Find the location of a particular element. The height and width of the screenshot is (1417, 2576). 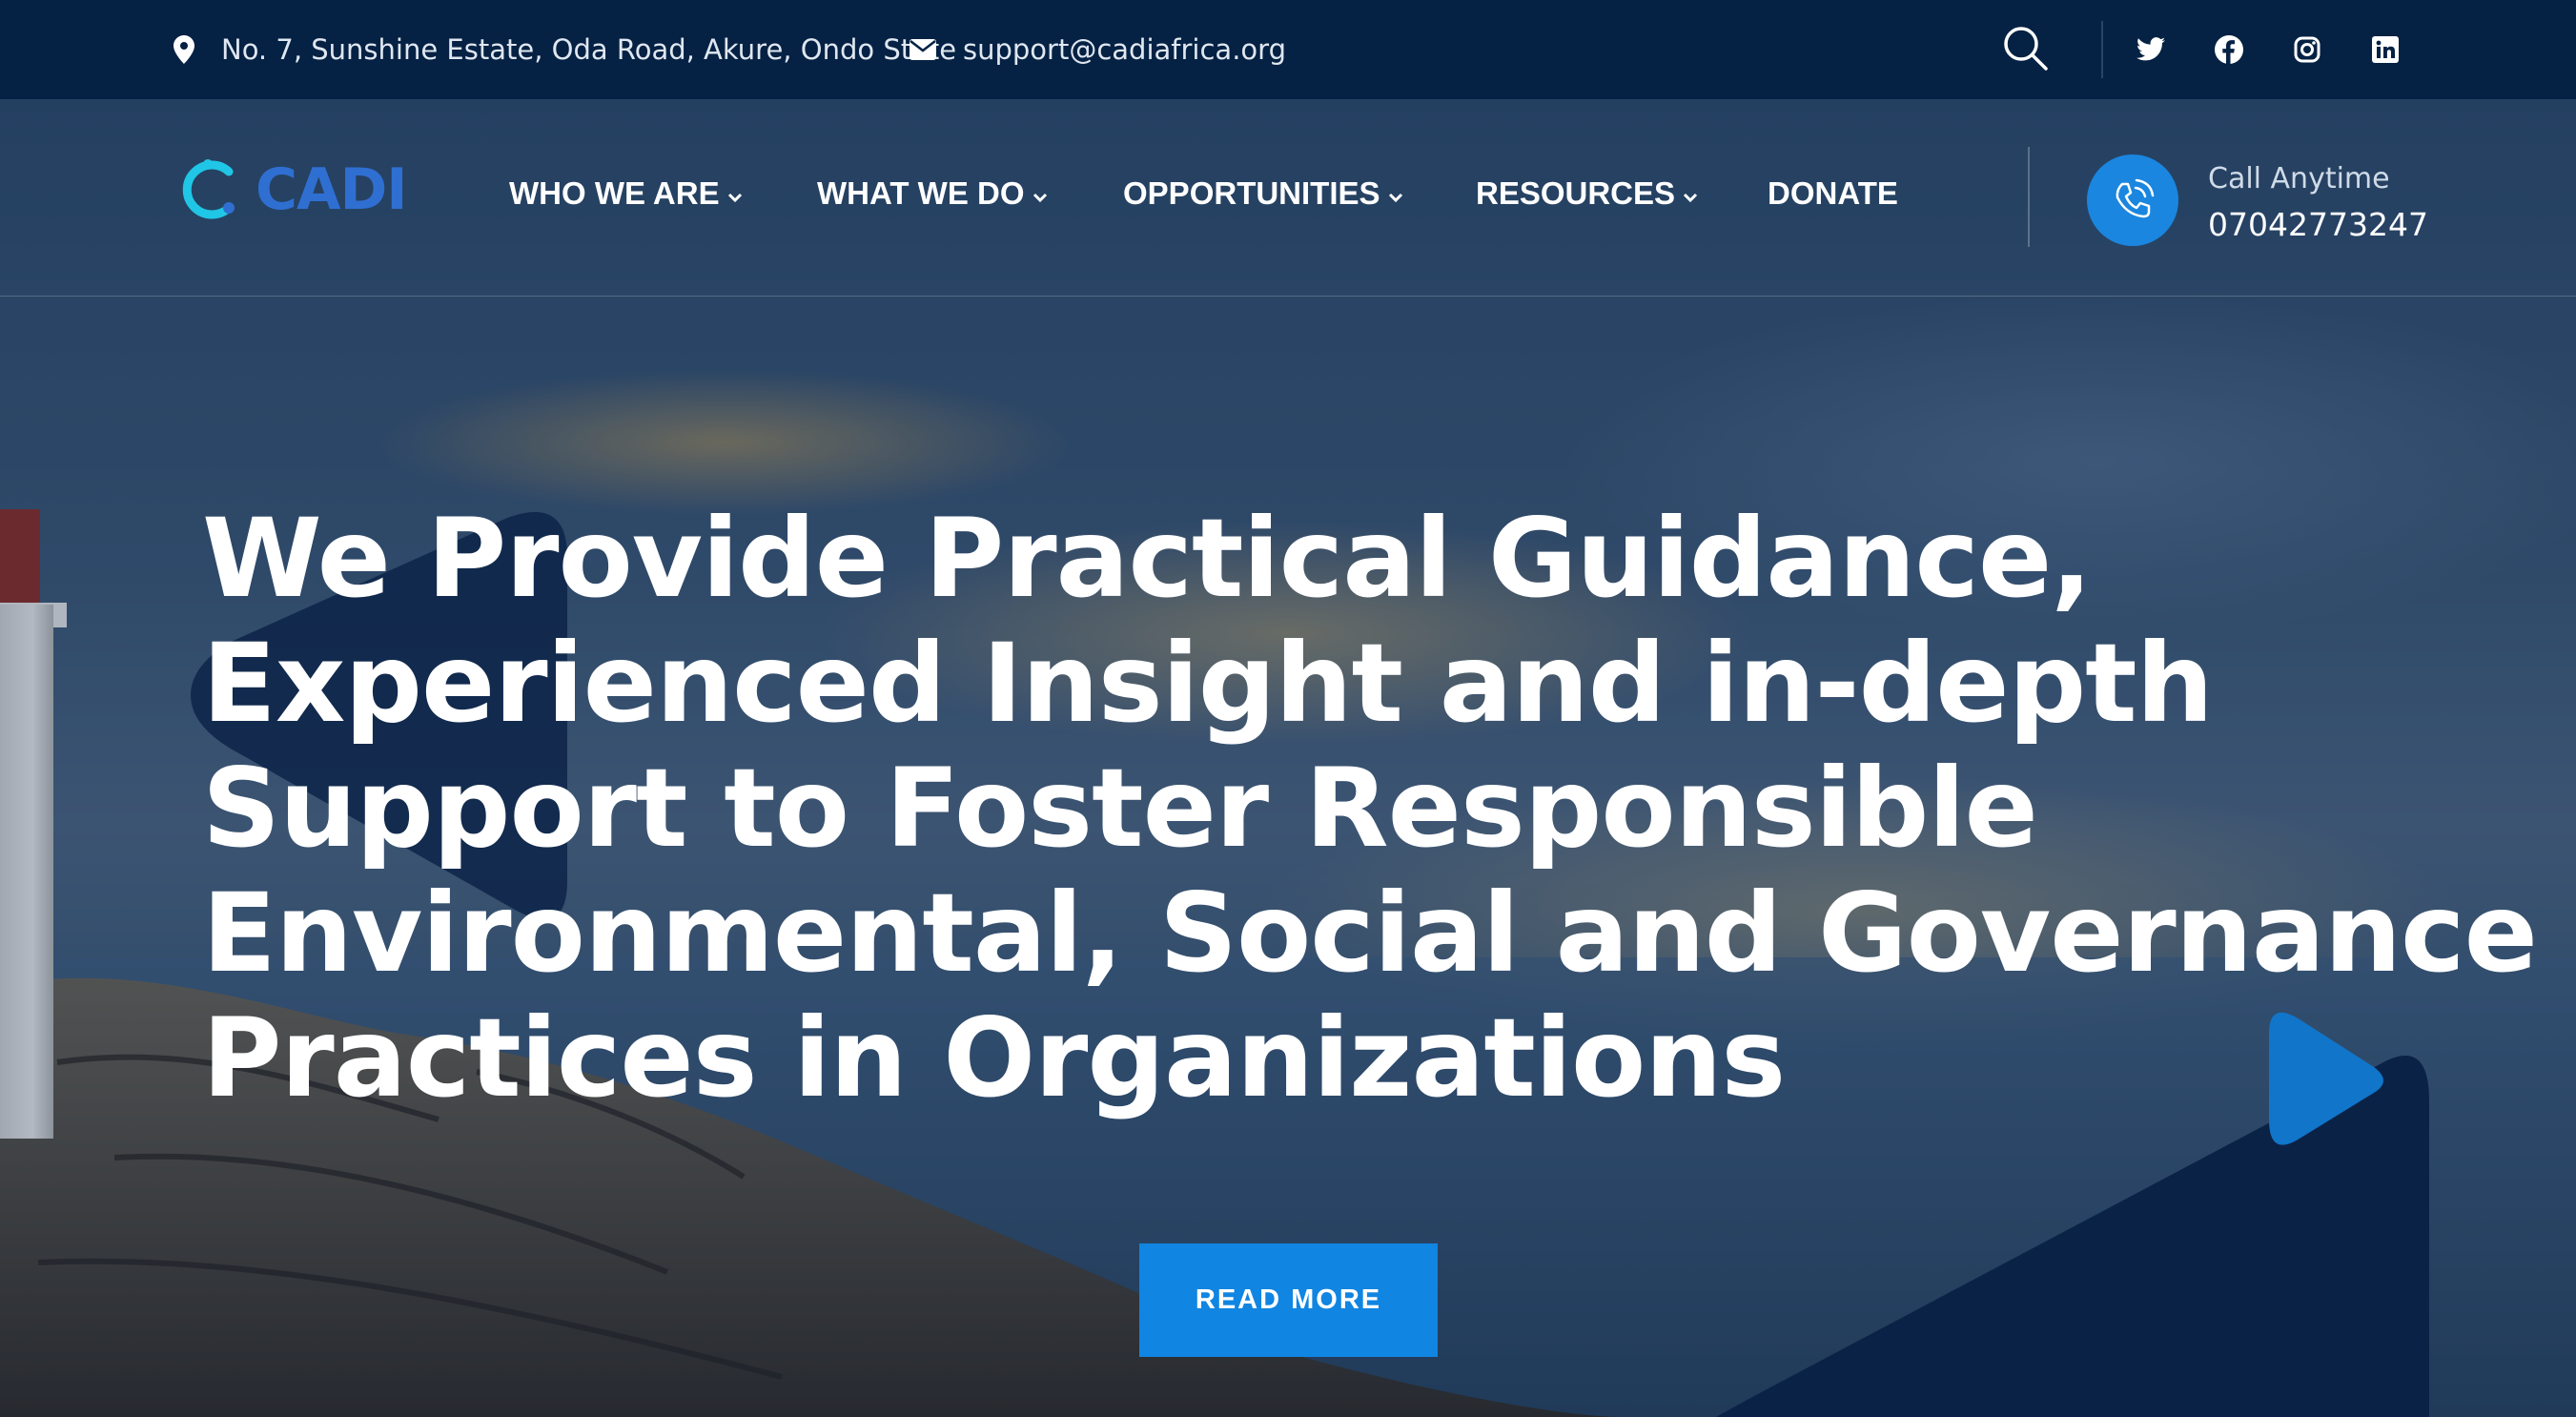

cadi-logo: CADI is located at coordinates (294, 189).